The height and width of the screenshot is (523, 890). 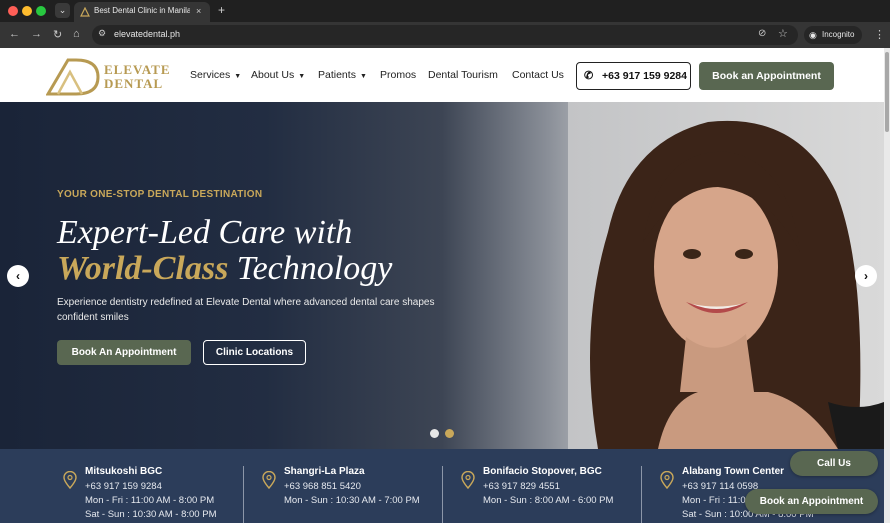 What do you see at coordinates (766, 76) in the screenshot?
I see `header-book-appointment-button: Book an Appointment` at bounding box center [766, 76].